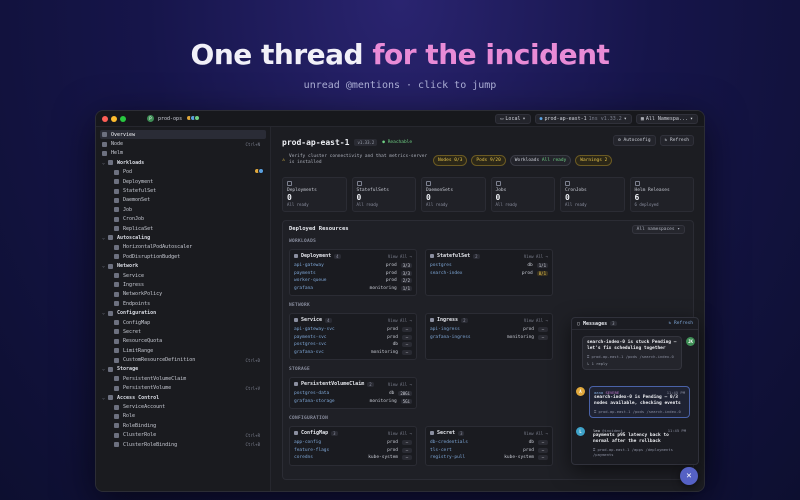 Image resolution: width=800 pixels, height=500 pixels. What do you see at coordinates (340, 329) in the screenshot?
I see `resource-name: api-gateway-svc` at bounding box center [340, 329].